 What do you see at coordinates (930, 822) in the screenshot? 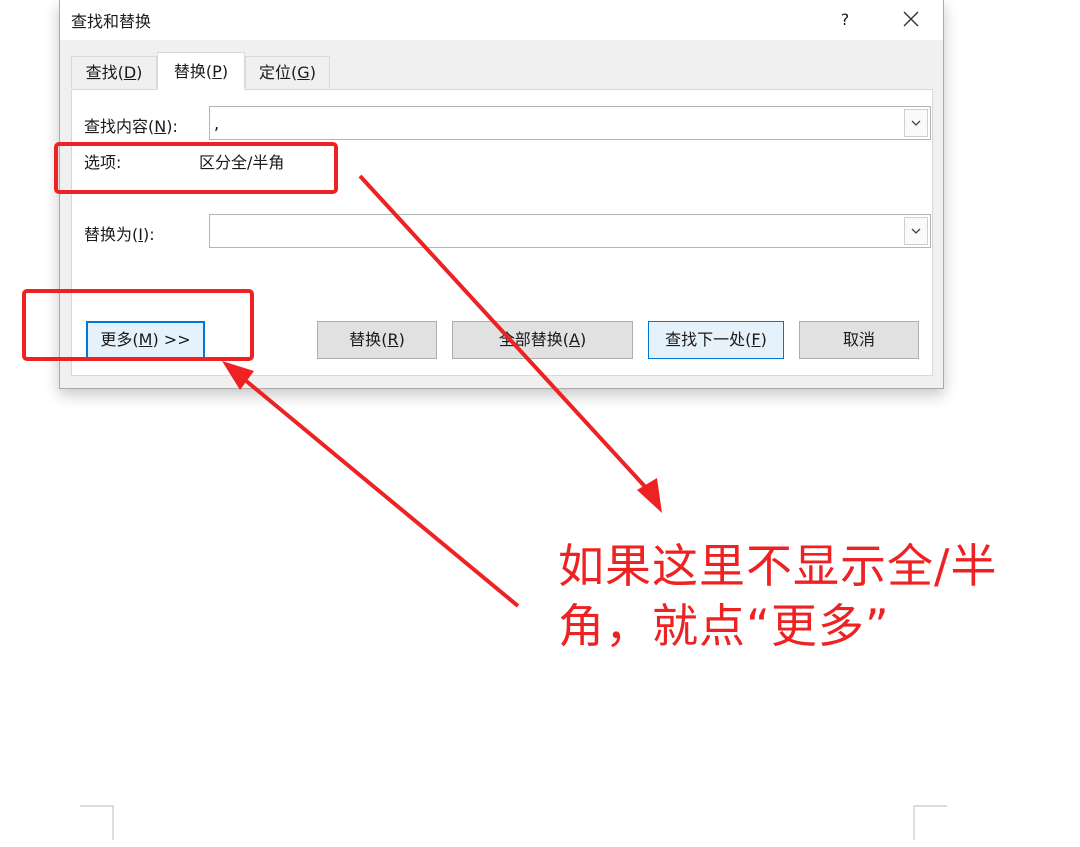
I see `crop-mark-right` at bounding box center [930, 822].